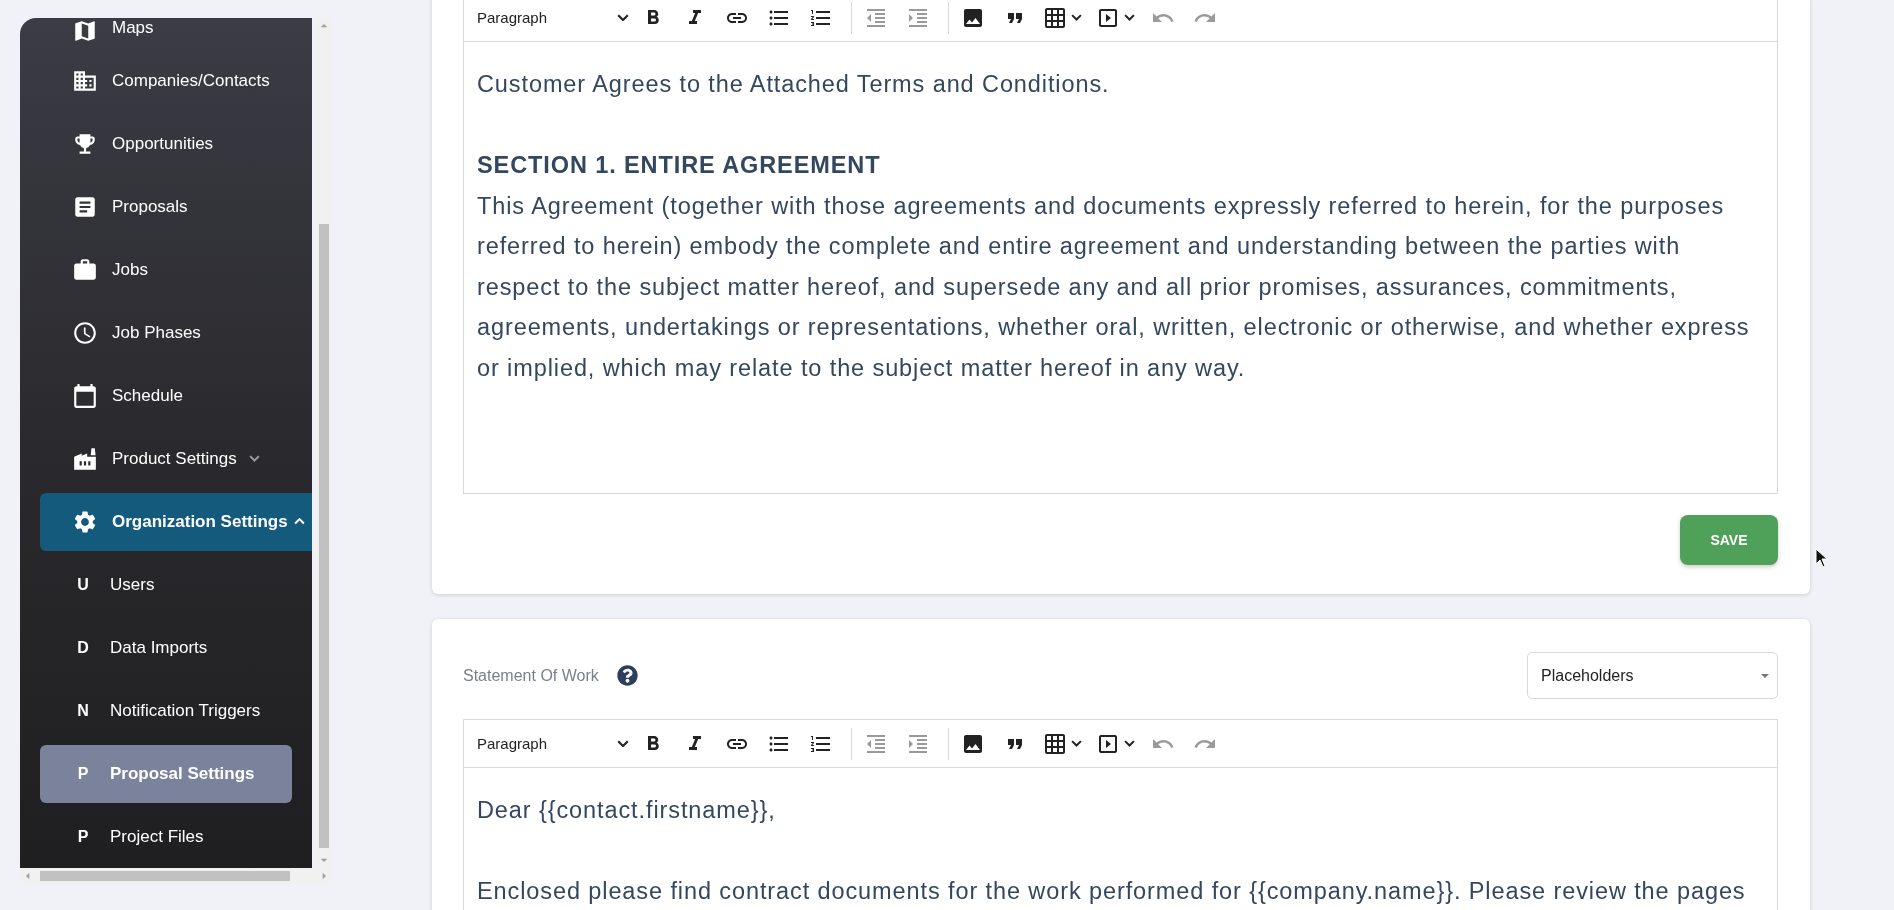 Image resolution: width=1894 pixels, height=910 pixels. What do you see at coordinates (176, 33) in the screenshot?
I see `sidebar-item: Maps` at bounding box center [176, 33].